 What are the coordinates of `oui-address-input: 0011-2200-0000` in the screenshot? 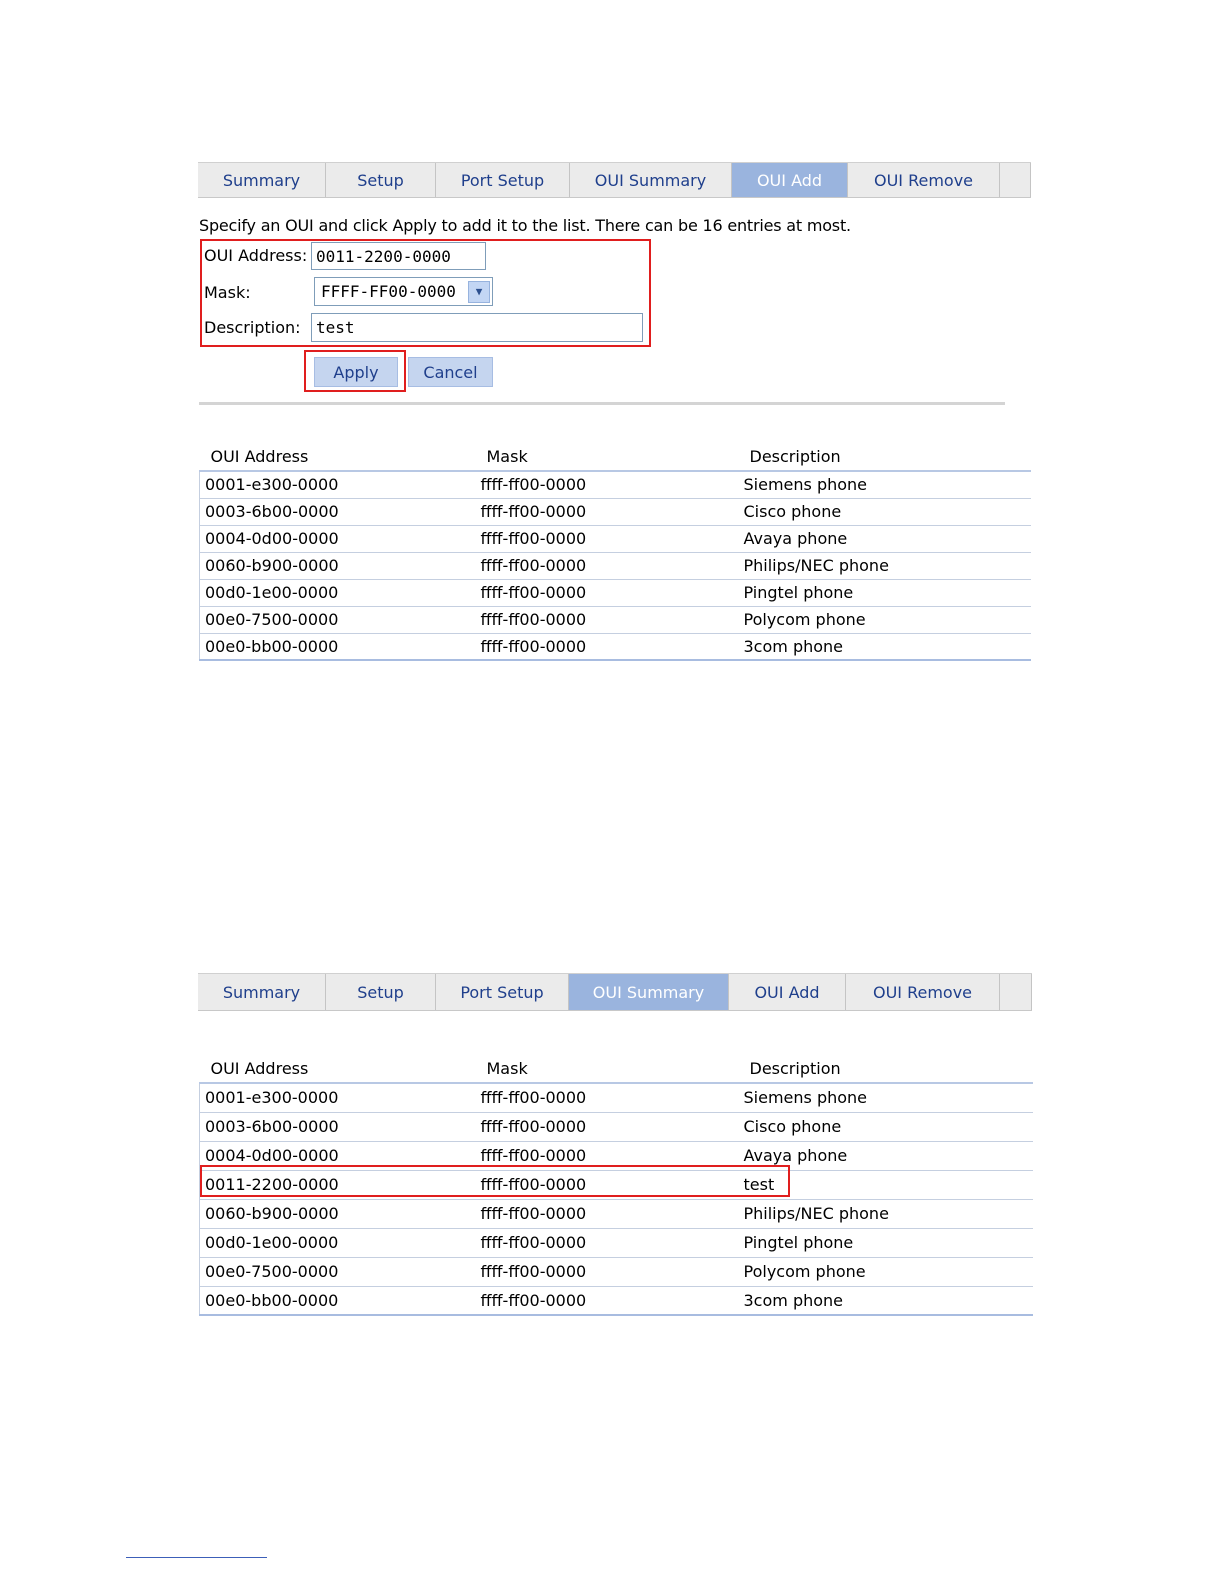 It's located at (398, 256).